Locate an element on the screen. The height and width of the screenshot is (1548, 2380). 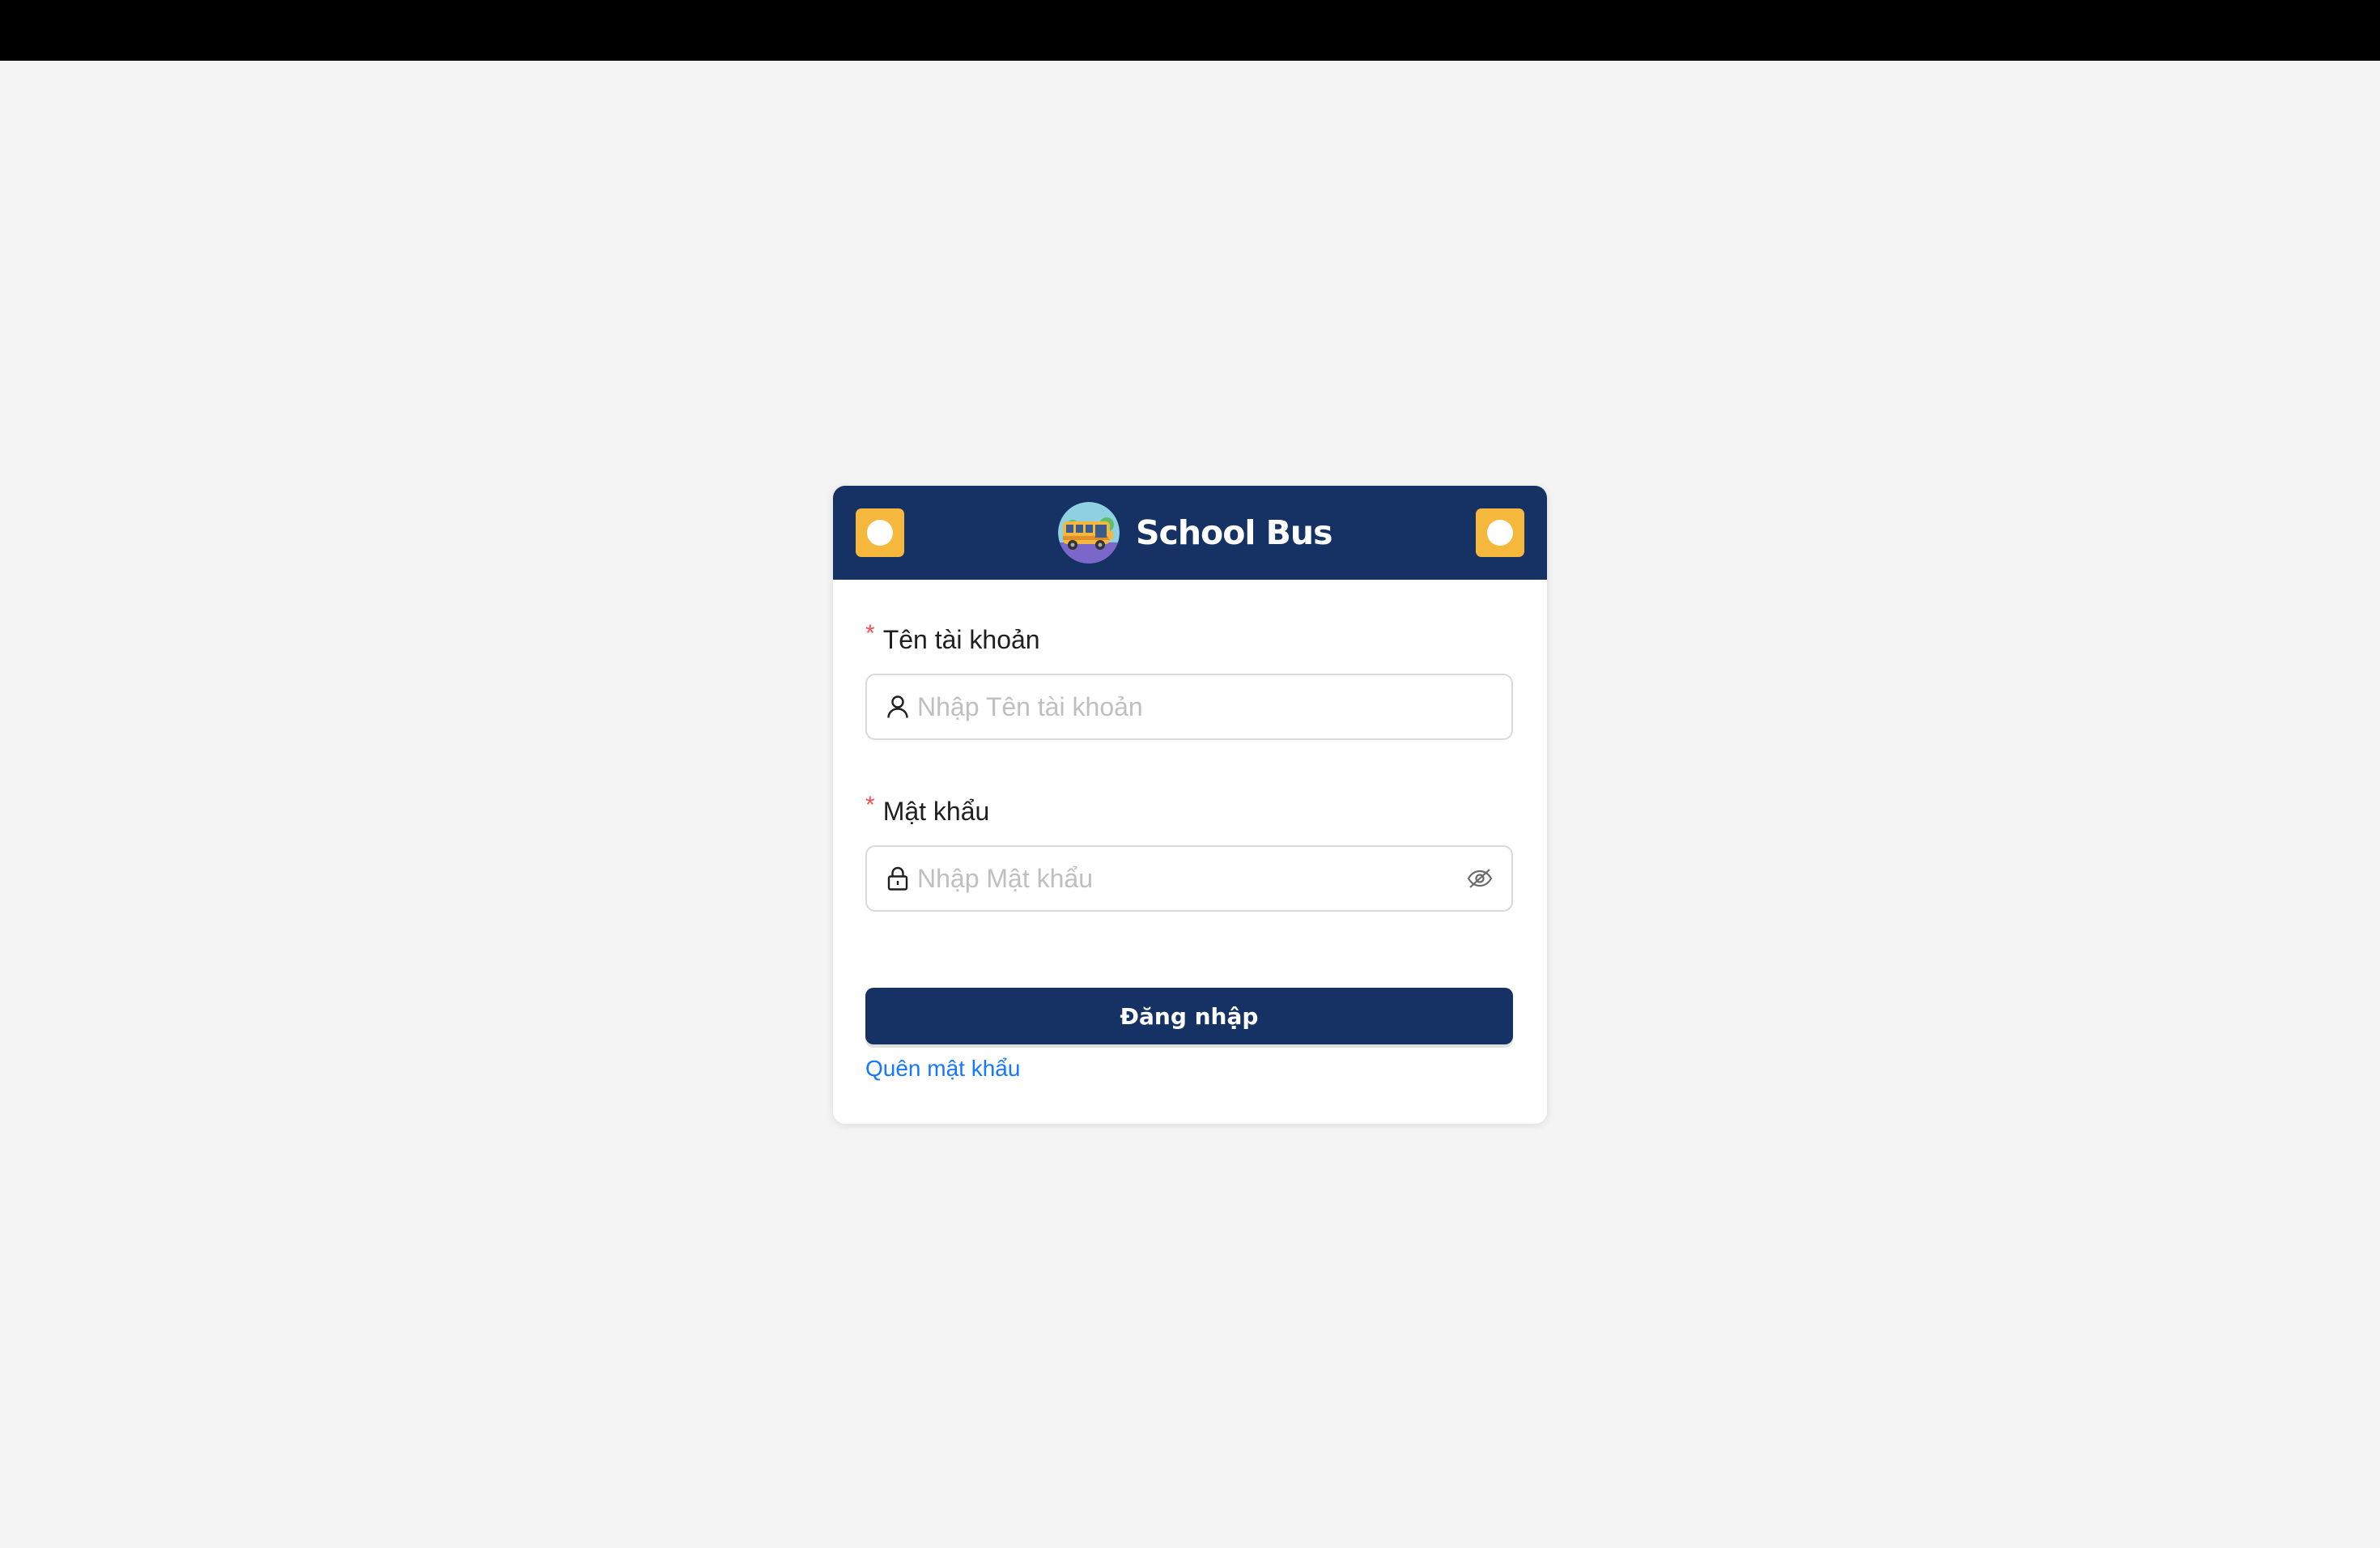
header-decoration-right is located at coordinates (1500, 533).